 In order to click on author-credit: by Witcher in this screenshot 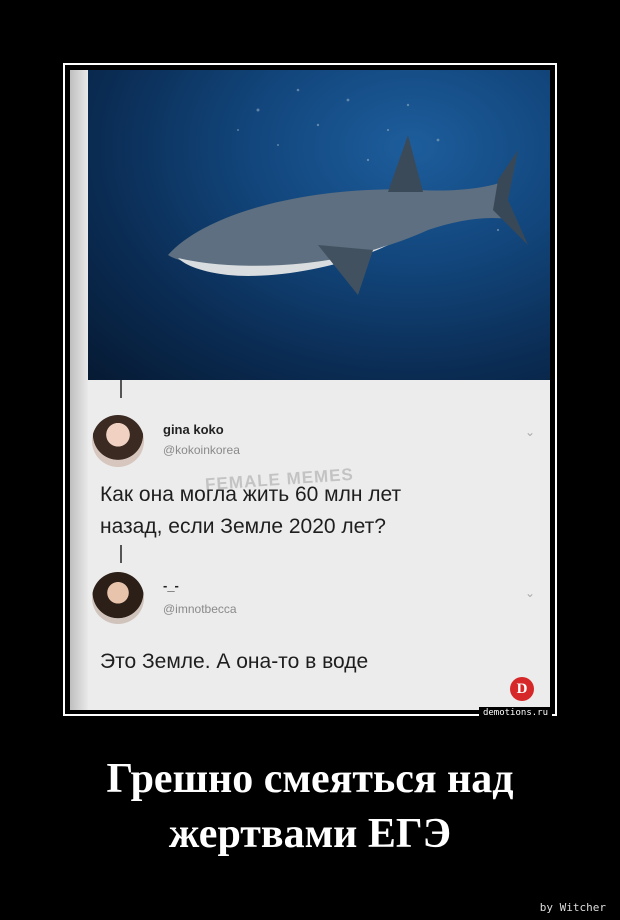, I will do `click(572, 907)`.